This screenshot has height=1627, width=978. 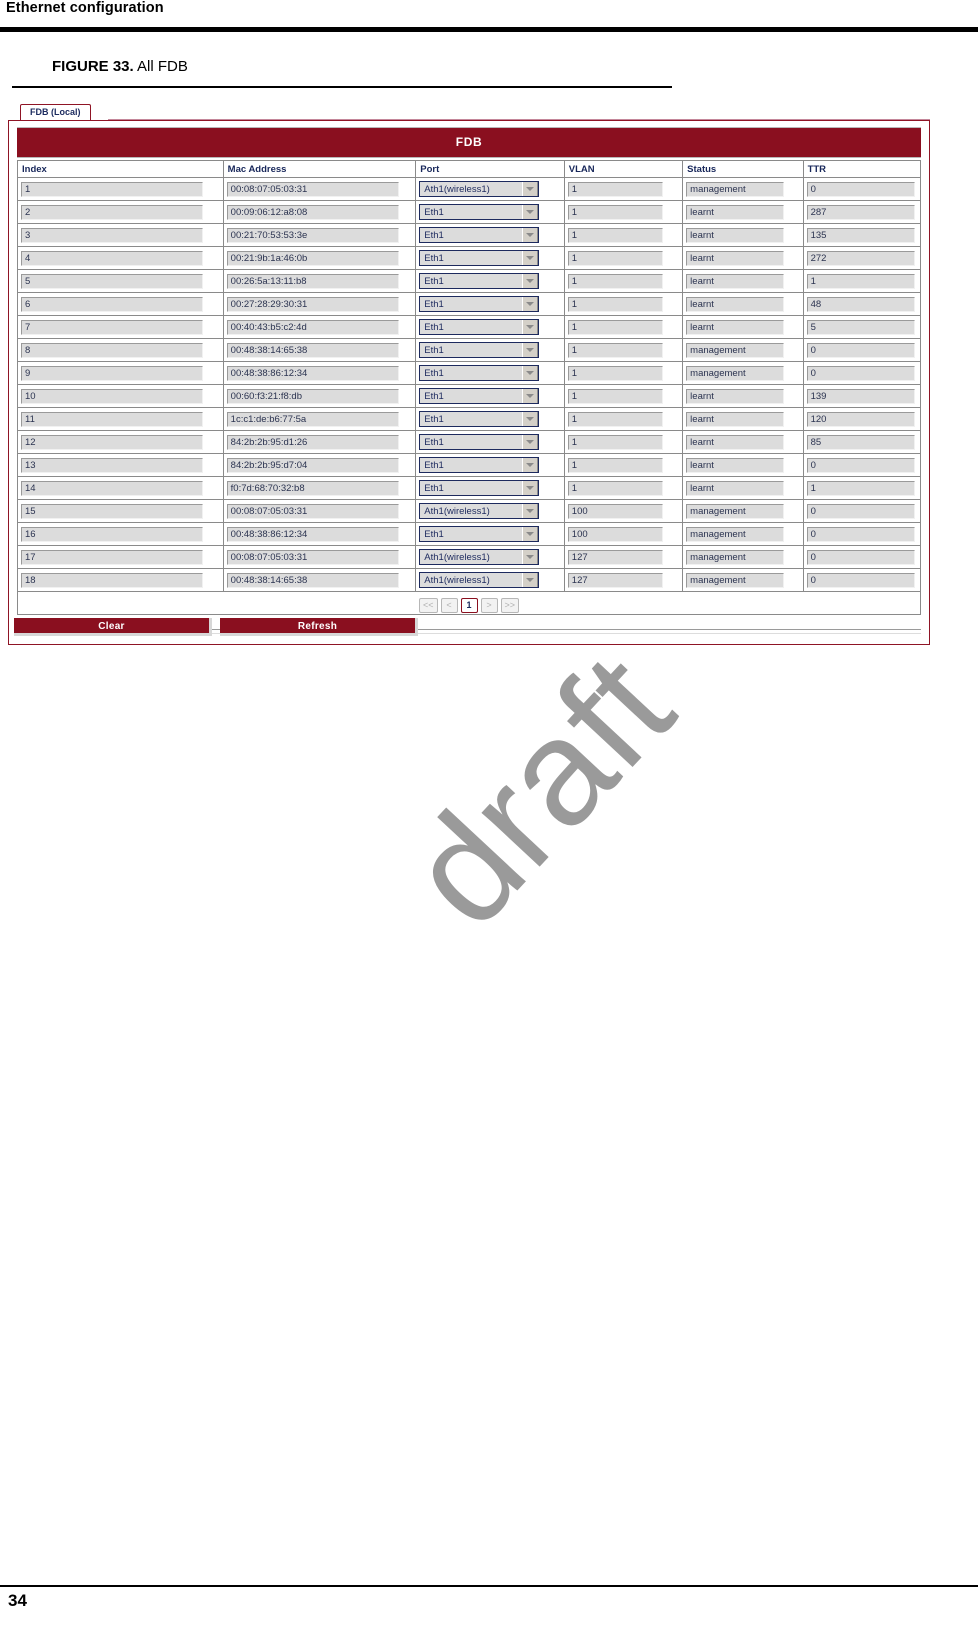 I want to click on ttr-field: 287, so click(x=860, y=212).